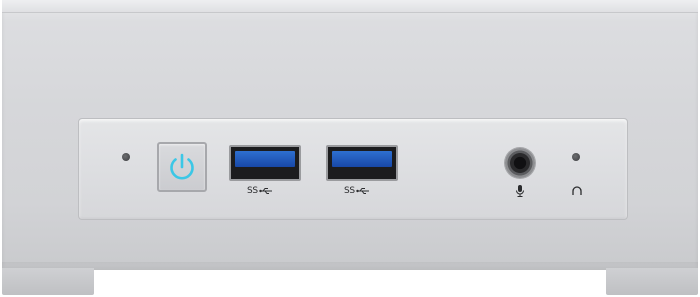  Describe the element at coordinates (577, 190) in the screenshot. I see `headphone-icon` at that location.